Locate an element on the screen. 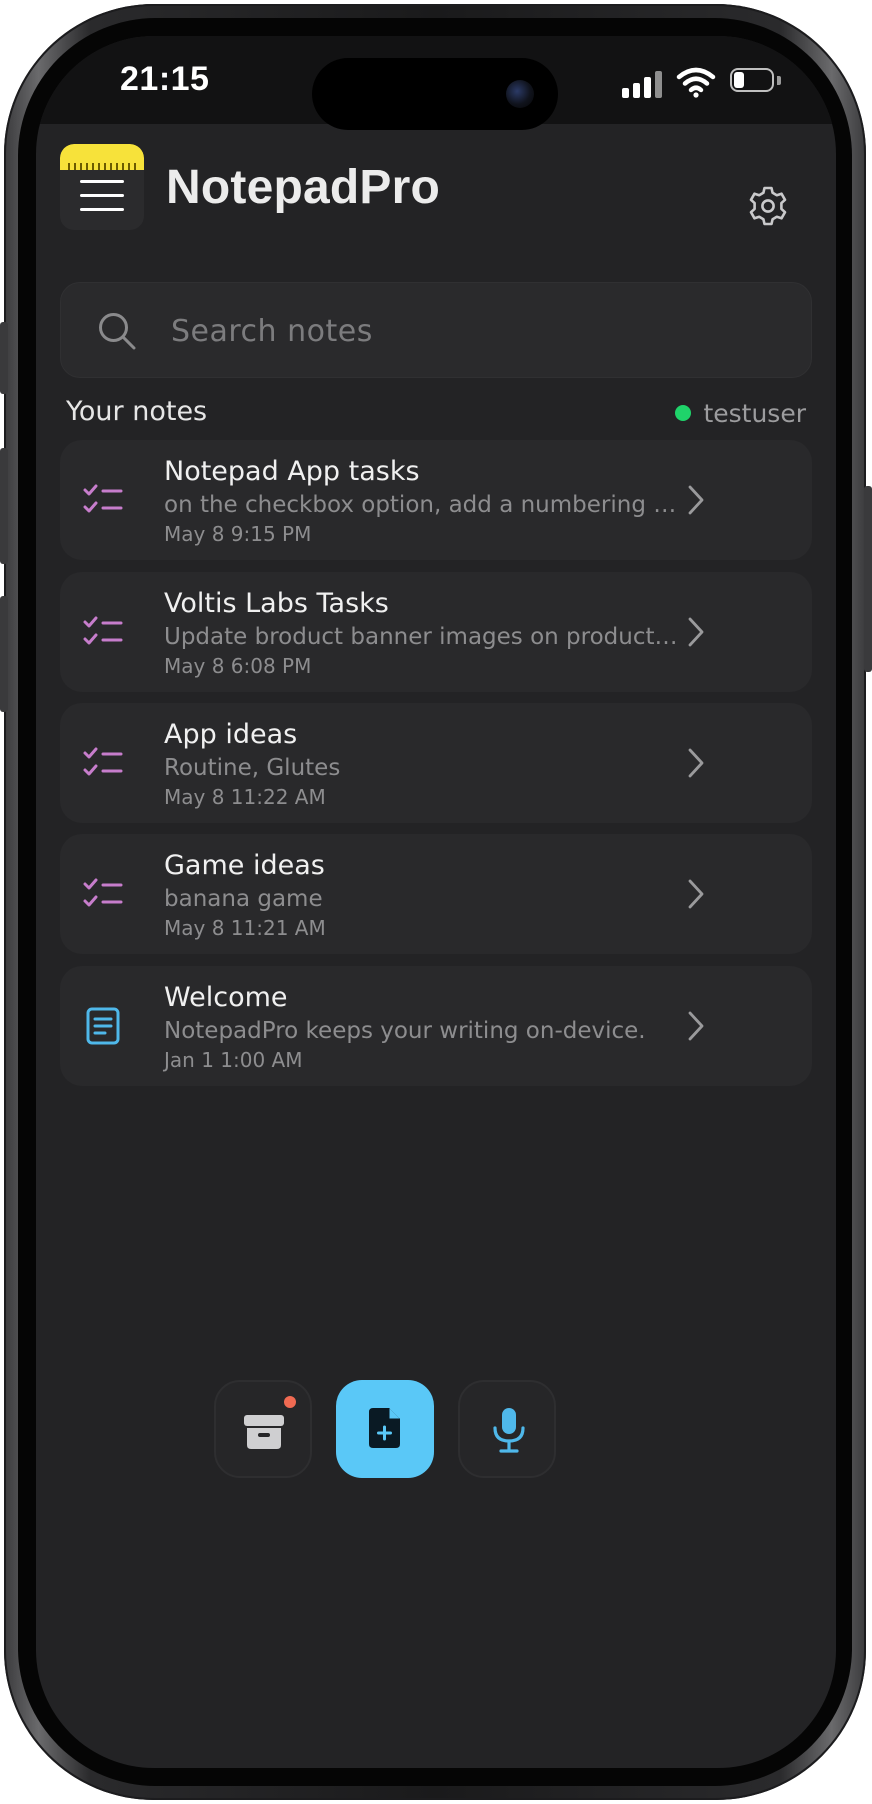  battery-icon is located at coordinates (756, 81).